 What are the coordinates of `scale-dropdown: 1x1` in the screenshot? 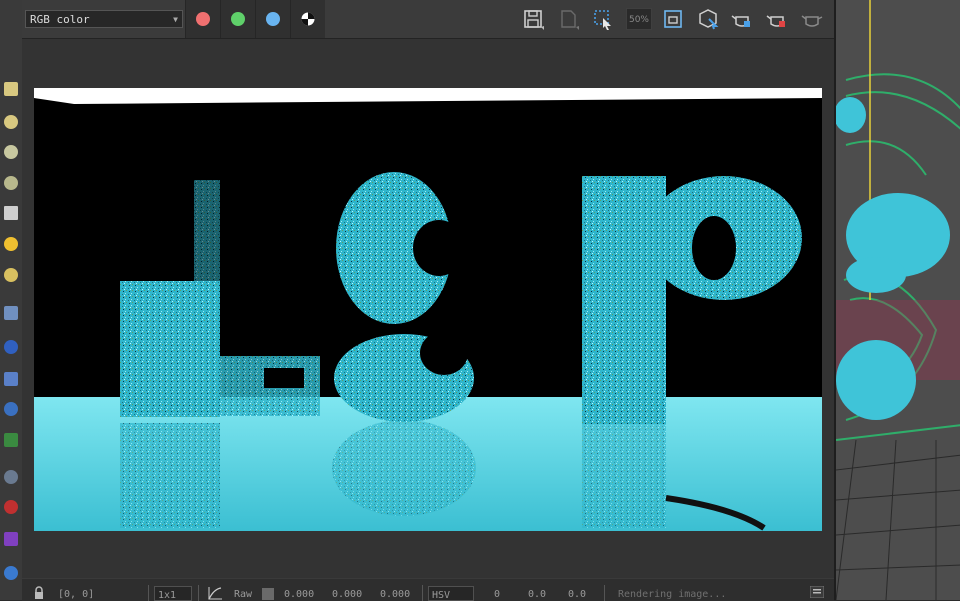 It's located at (173, 593).